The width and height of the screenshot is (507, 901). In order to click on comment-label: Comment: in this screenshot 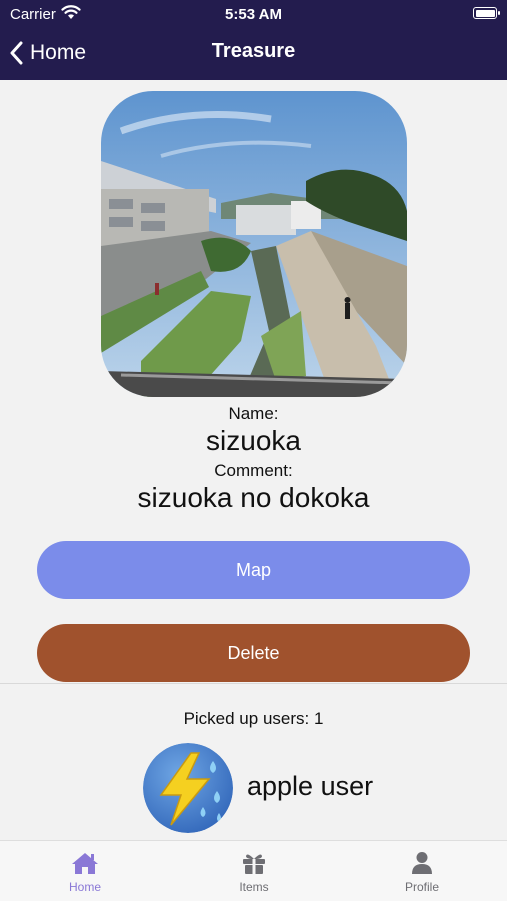, I will do `click(253, 470)`.